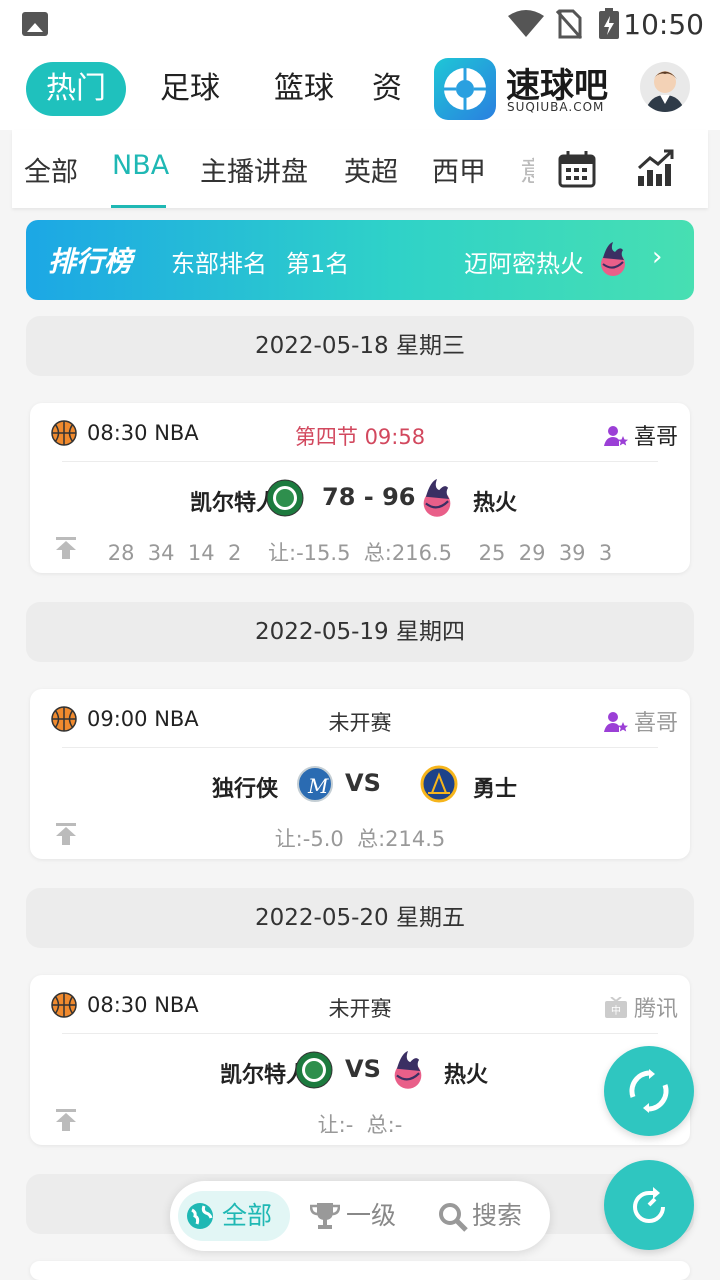 The width and height of the screenshot is (720, 1280). I want to click on date-header: 2022-05-19 星期四, so click(360, 632).